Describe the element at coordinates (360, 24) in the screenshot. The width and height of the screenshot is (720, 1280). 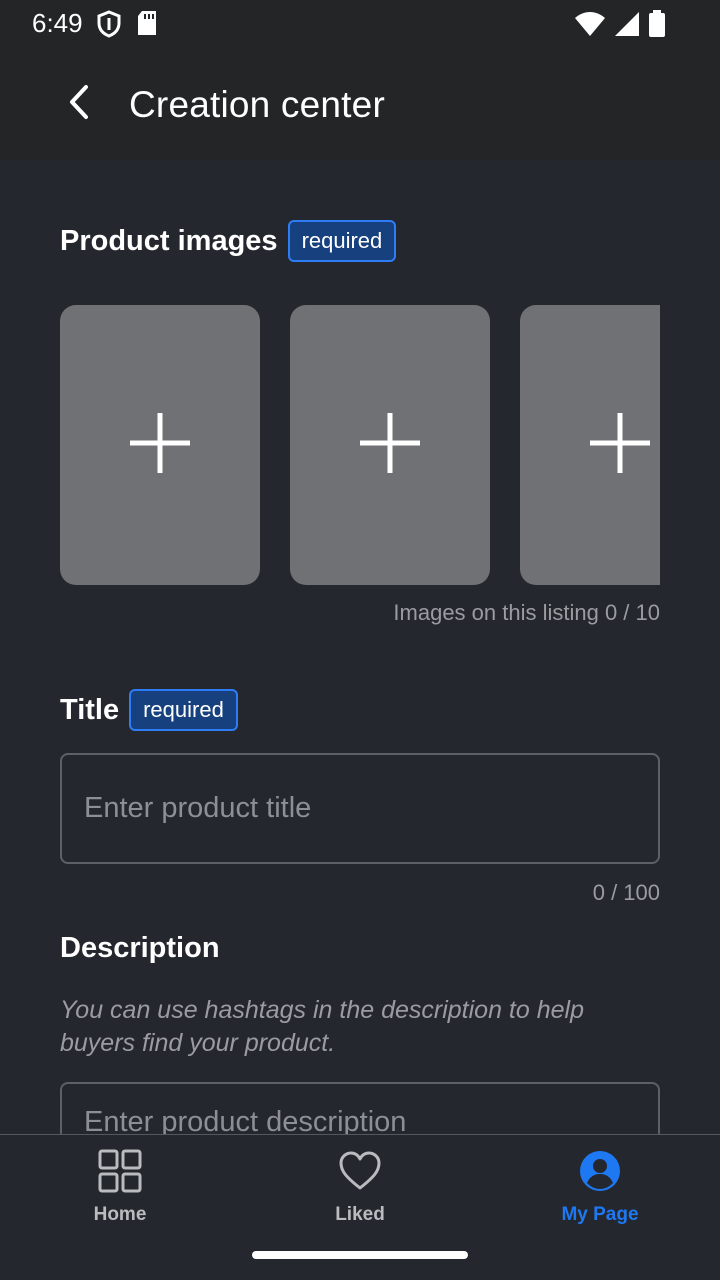
I see `status-bar: 6:49` at that location.